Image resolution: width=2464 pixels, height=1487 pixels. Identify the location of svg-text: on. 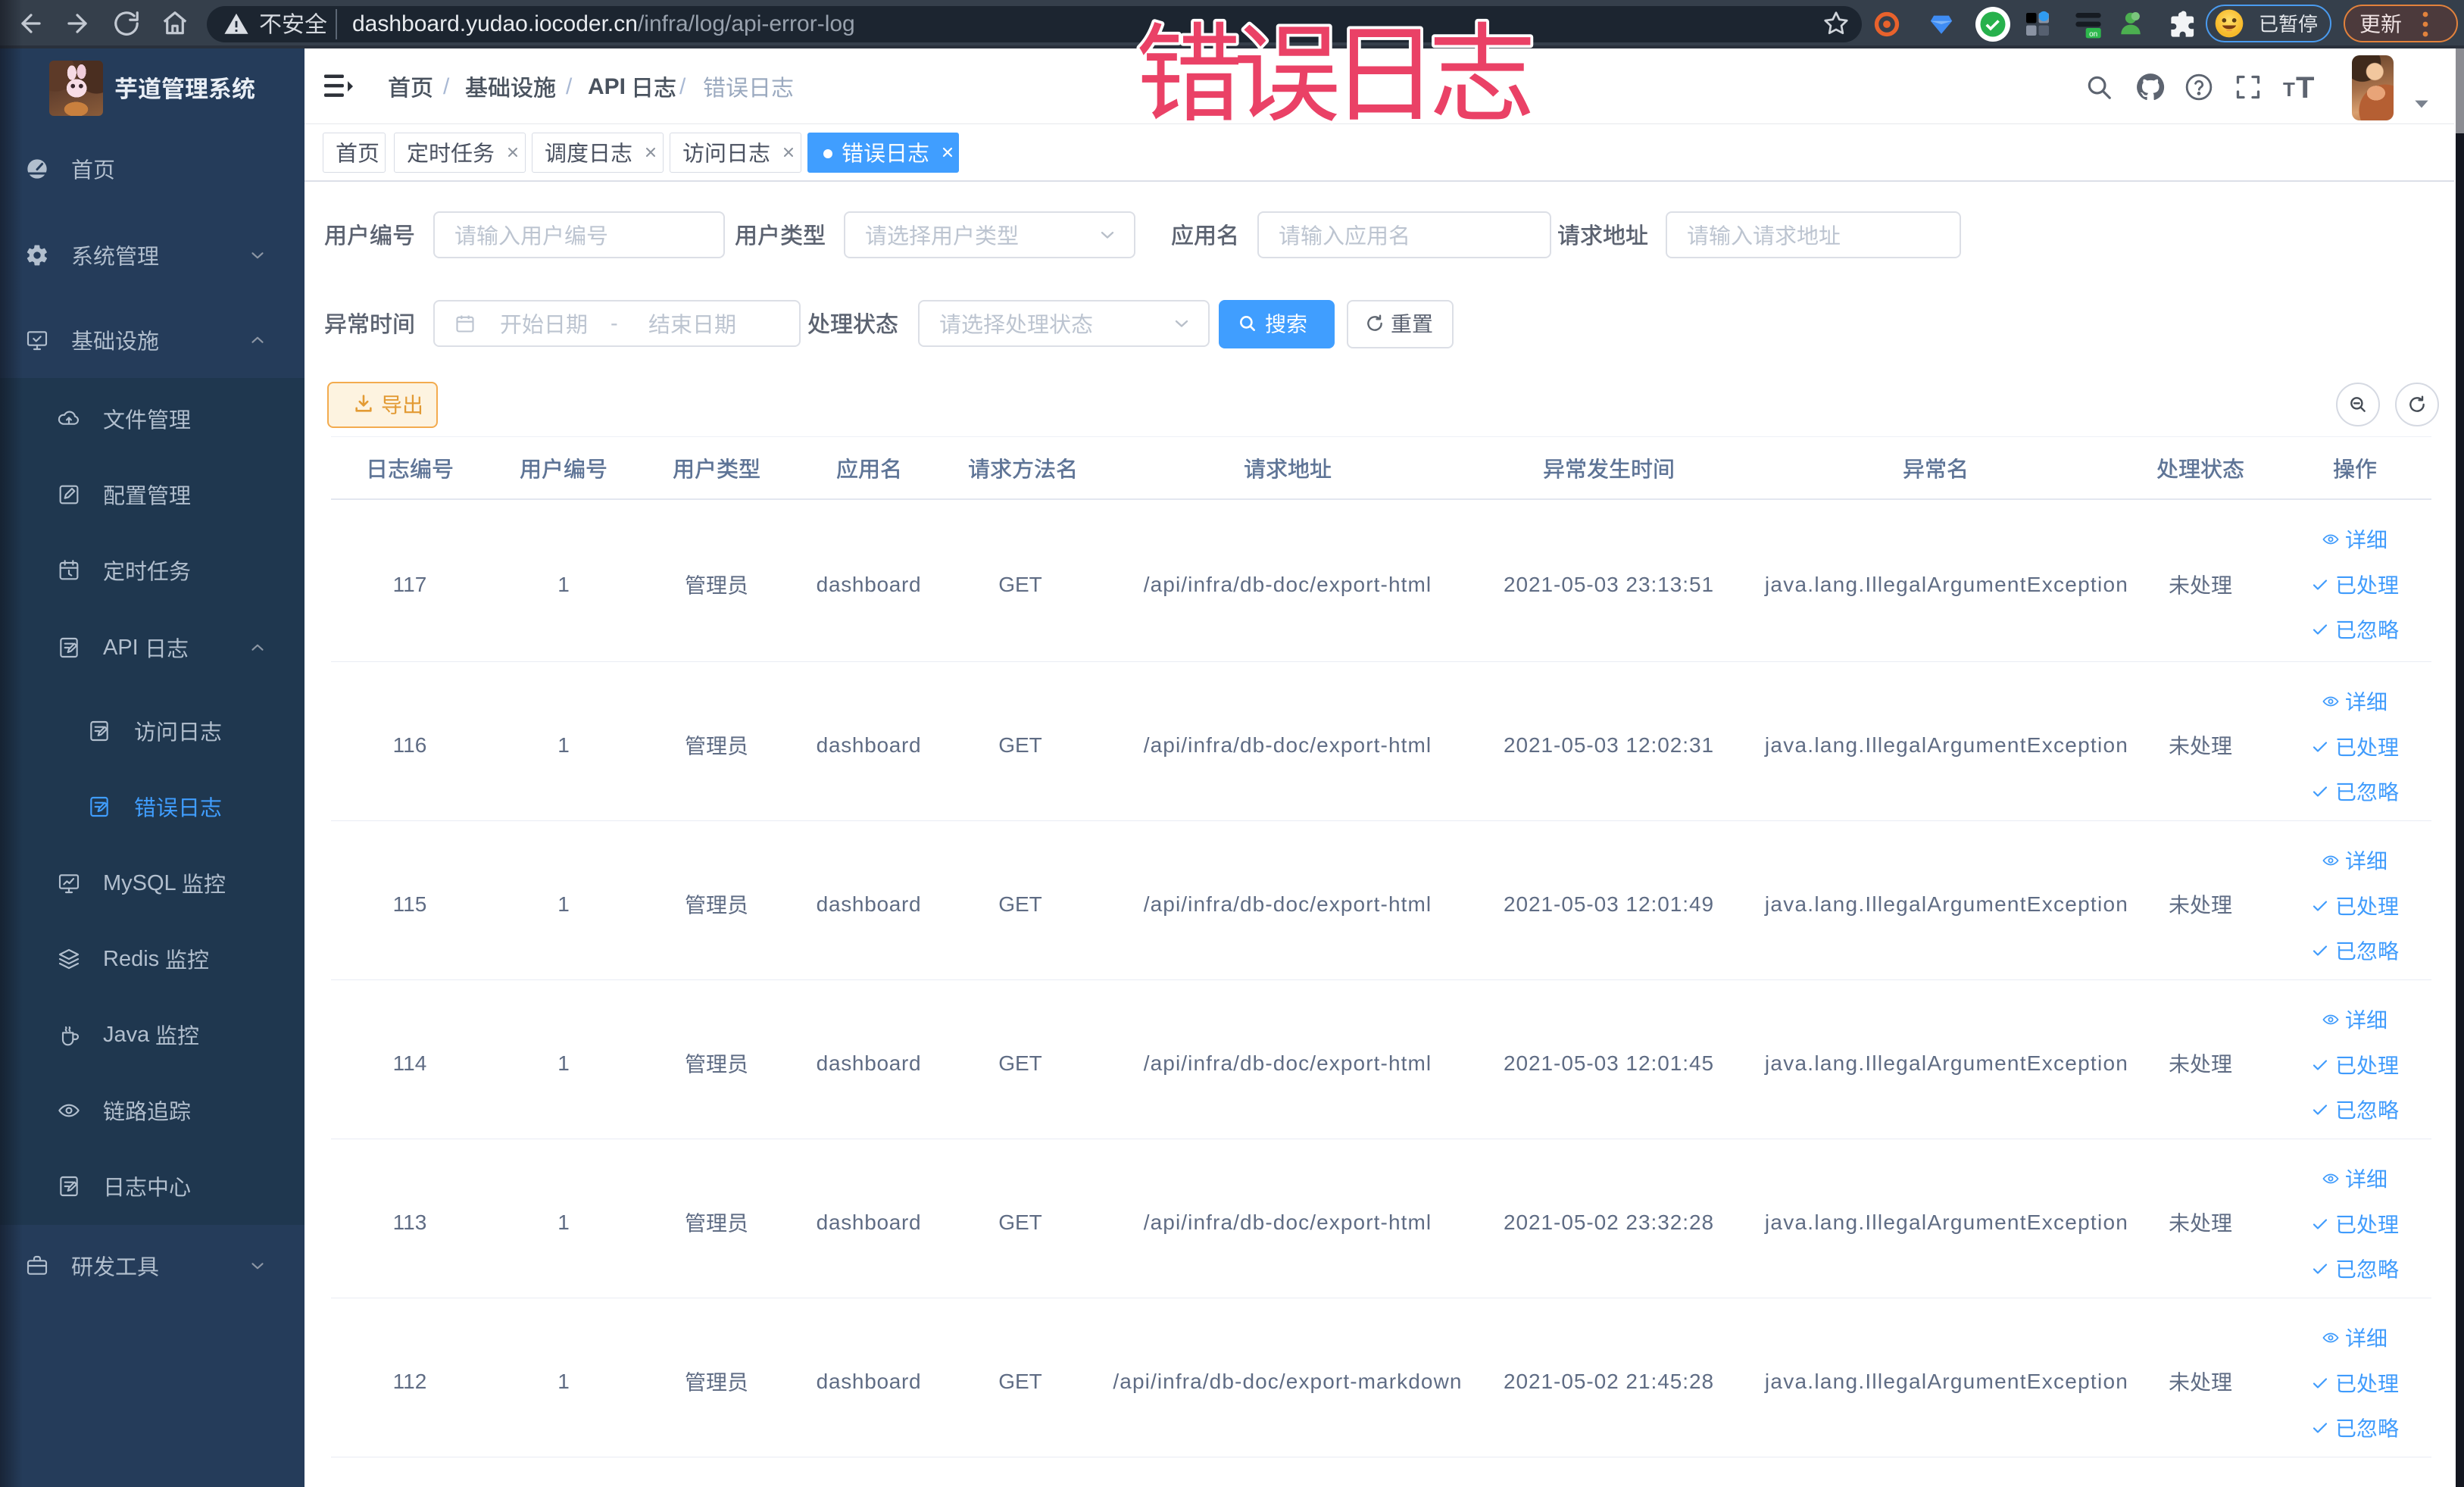
(2093, 34).